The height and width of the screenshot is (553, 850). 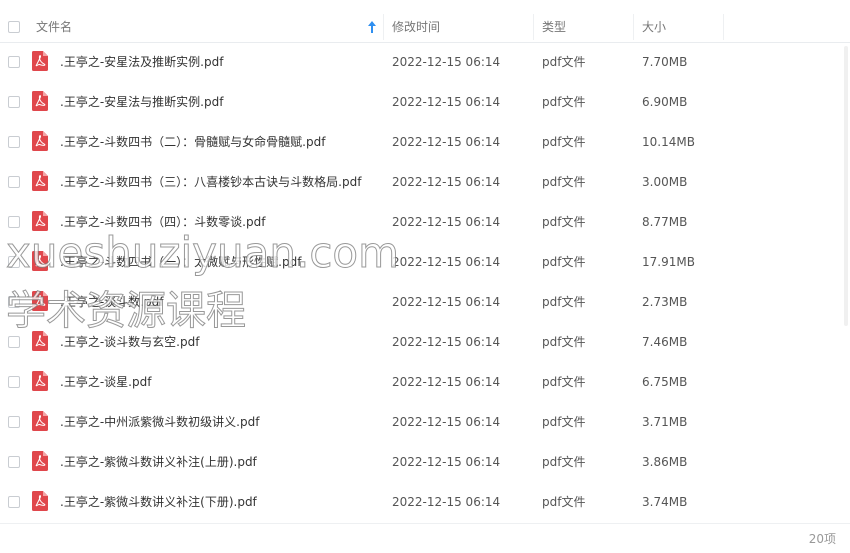 What do you see at coordinates (180, 262) in the screenshot?
I see `file-name: .王亭之-斗数四书（一）：太微赋与形性赋.pdf` at bounding box center [180, 262].